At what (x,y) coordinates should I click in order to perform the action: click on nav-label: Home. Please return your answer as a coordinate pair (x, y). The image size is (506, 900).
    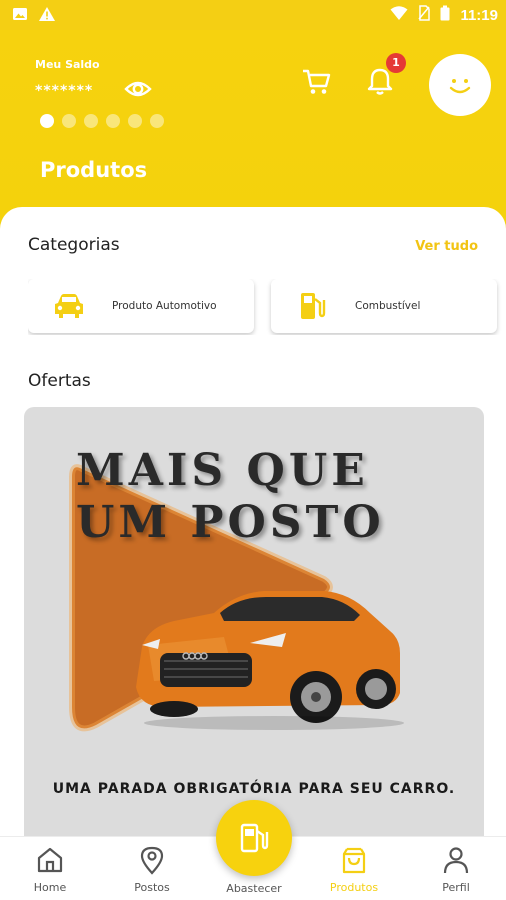
    Looking at the image, I should click on (50, 887).